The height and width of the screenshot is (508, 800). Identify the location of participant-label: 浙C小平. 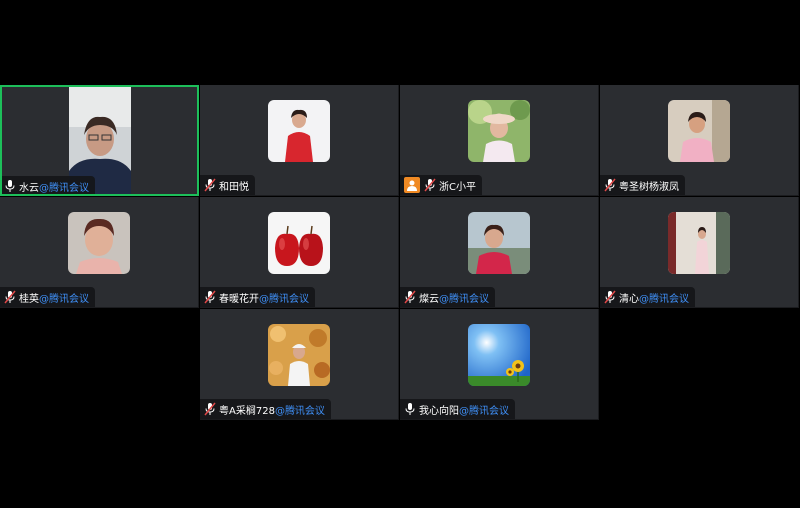
(441, 185).